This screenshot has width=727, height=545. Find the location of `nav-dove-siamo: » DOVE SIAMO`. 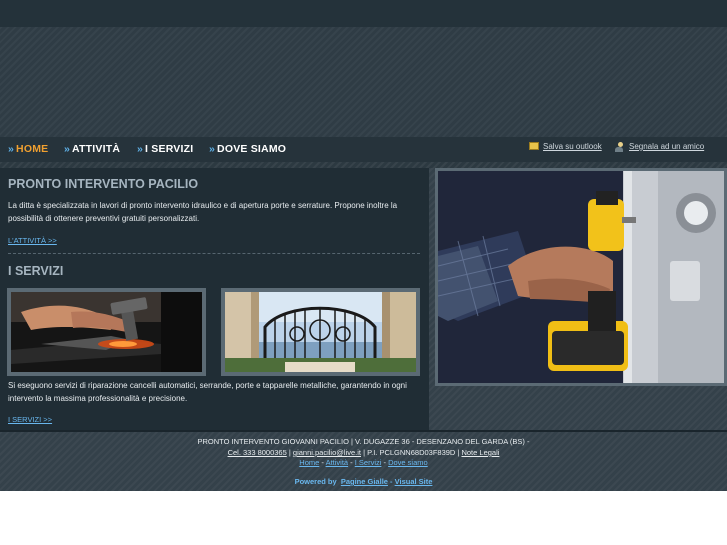

nav-dove-siamo: » DOVE SIAMO is located at coordinates (247, 150).